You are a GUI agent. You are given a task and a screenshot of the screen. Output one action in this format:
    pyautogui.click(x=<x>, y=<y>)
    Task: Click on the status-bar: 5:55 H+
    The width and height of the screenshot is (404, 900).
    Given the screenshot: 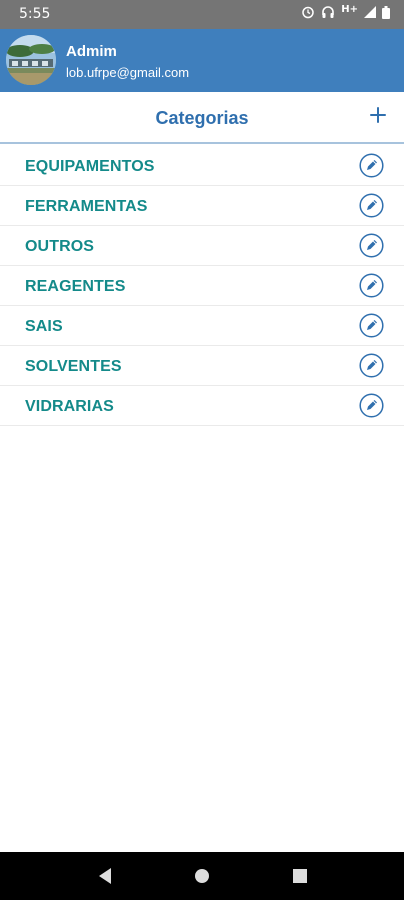 What is the action you would take?
    pyautogui.click(x=202, y=14)
    